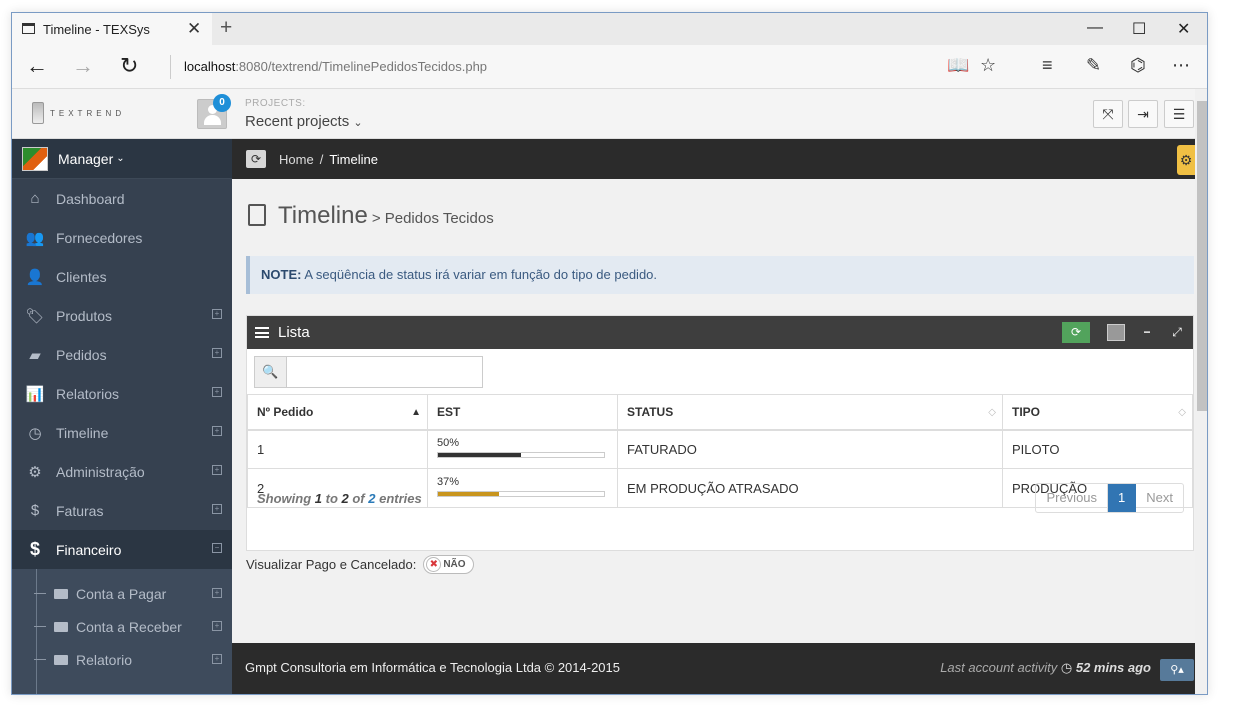 The width and height of the screenshot is (1236, 721). I want to click on progress-label: 50%, so click(448, 442).